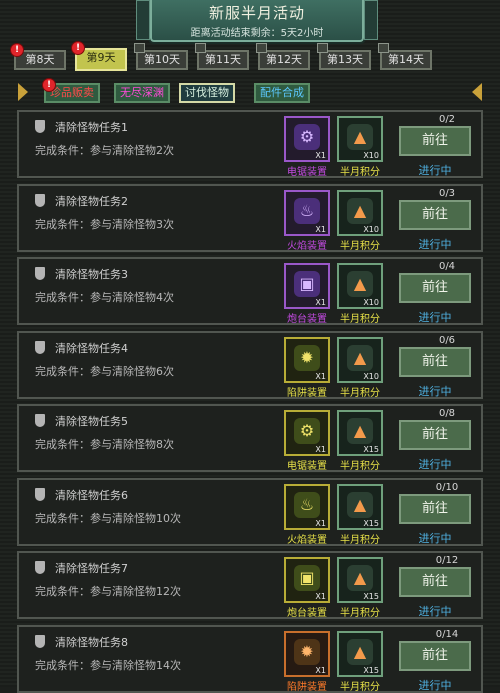 This screenshot has width=500, height=693. I want to click on task-progress: 0/2, so click(447, 119).